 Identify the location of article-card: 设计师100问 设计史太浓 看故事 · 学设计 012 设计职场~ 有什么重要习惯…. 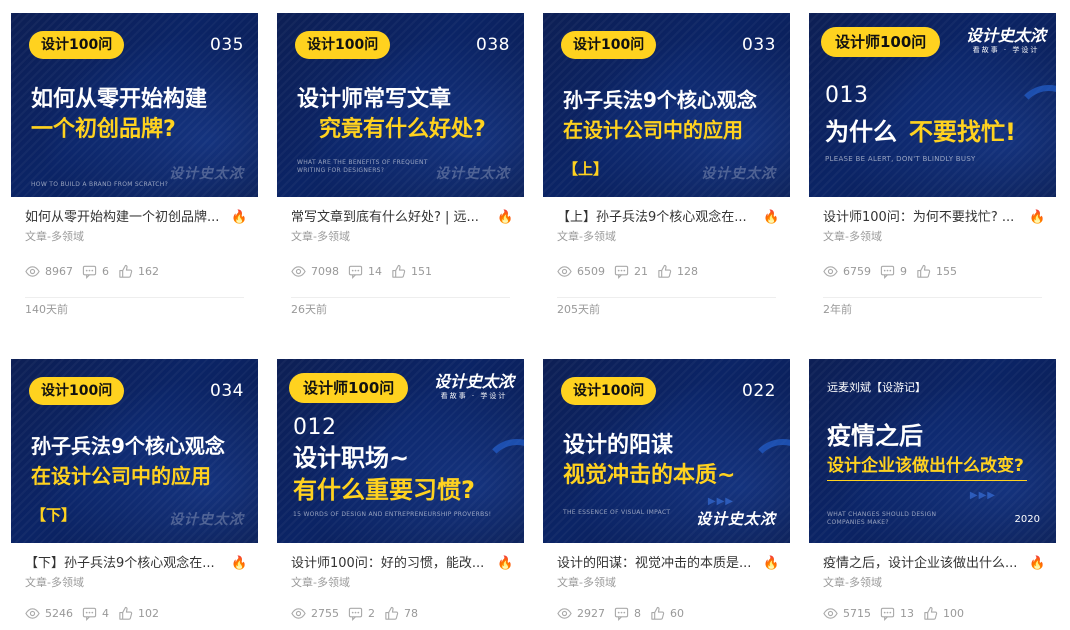
(400, 494).